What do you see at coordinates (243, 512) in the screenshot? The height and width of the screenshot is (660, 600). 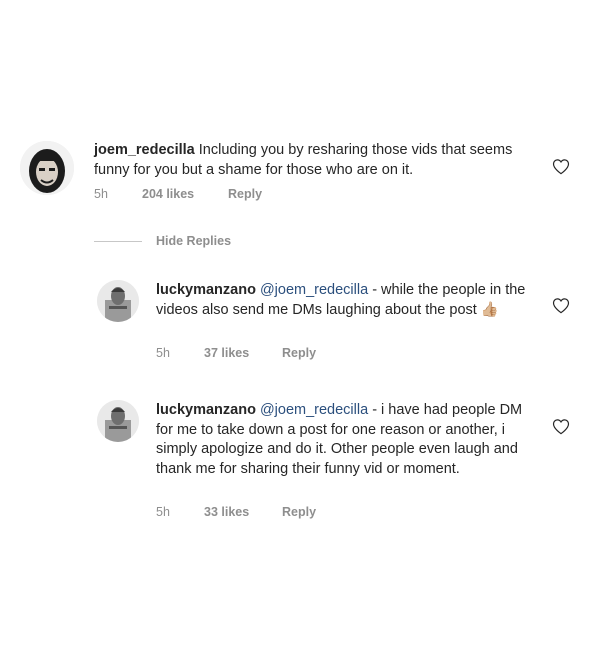 I see `reply-likes: 33 likes` at bounding box center [243, 512].